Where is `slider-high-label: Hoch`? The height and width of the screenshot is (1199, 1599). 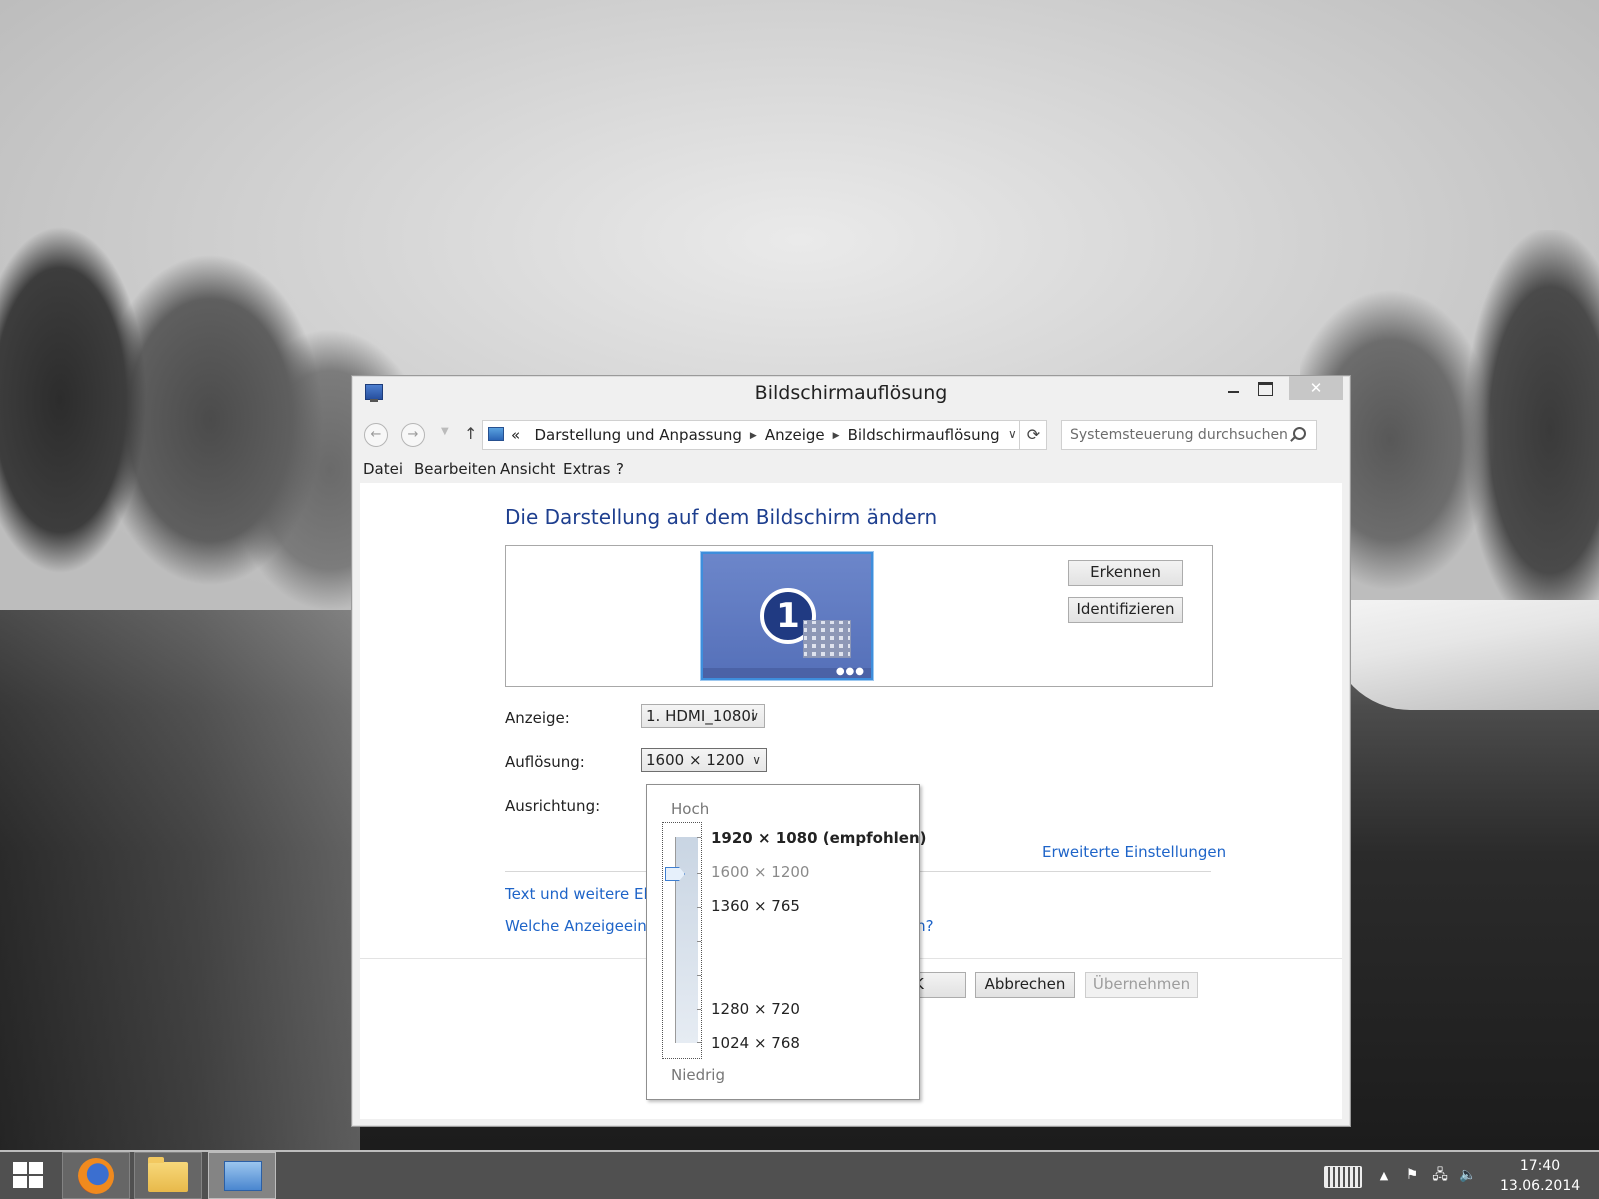 slider-high-label: Hoch is located at coordinates (690, 809).